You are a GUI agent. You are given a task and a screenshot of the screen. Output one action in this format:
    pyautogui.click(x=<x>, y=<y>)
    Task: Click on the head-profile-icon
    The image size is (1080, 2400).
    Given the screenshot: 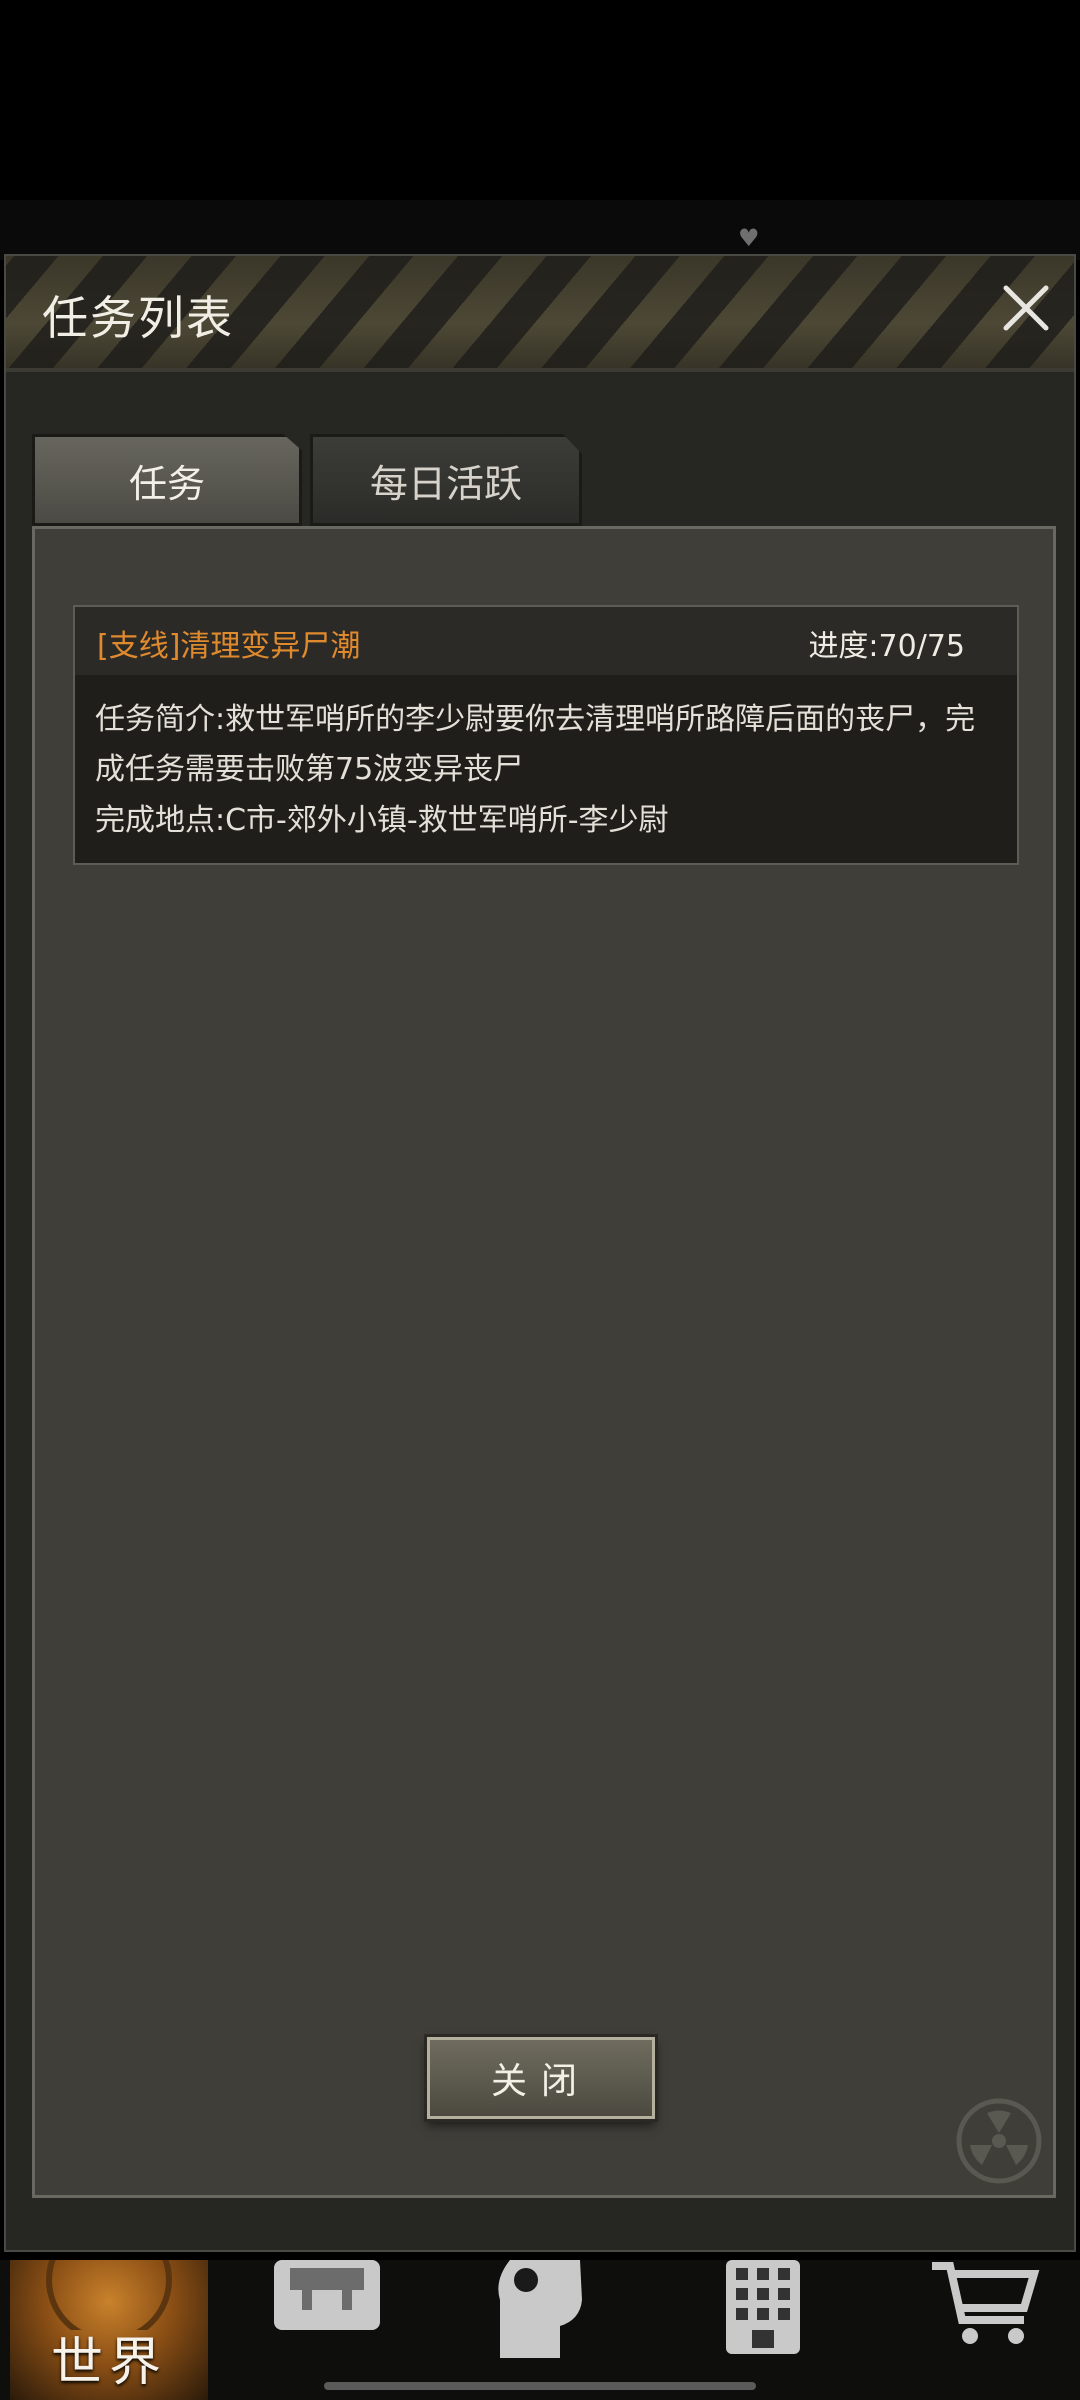 What is the action you would take?
    pyautogui.click(x=540, y=2309)
    